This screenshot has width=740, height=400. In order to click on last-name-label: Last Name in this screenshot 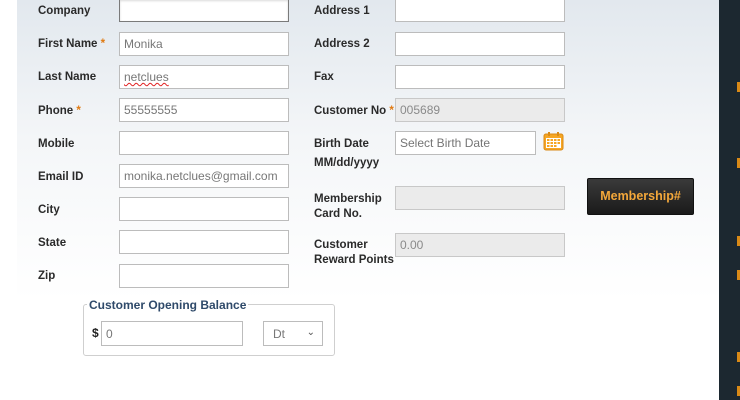, I will do `click(67, 77)`.